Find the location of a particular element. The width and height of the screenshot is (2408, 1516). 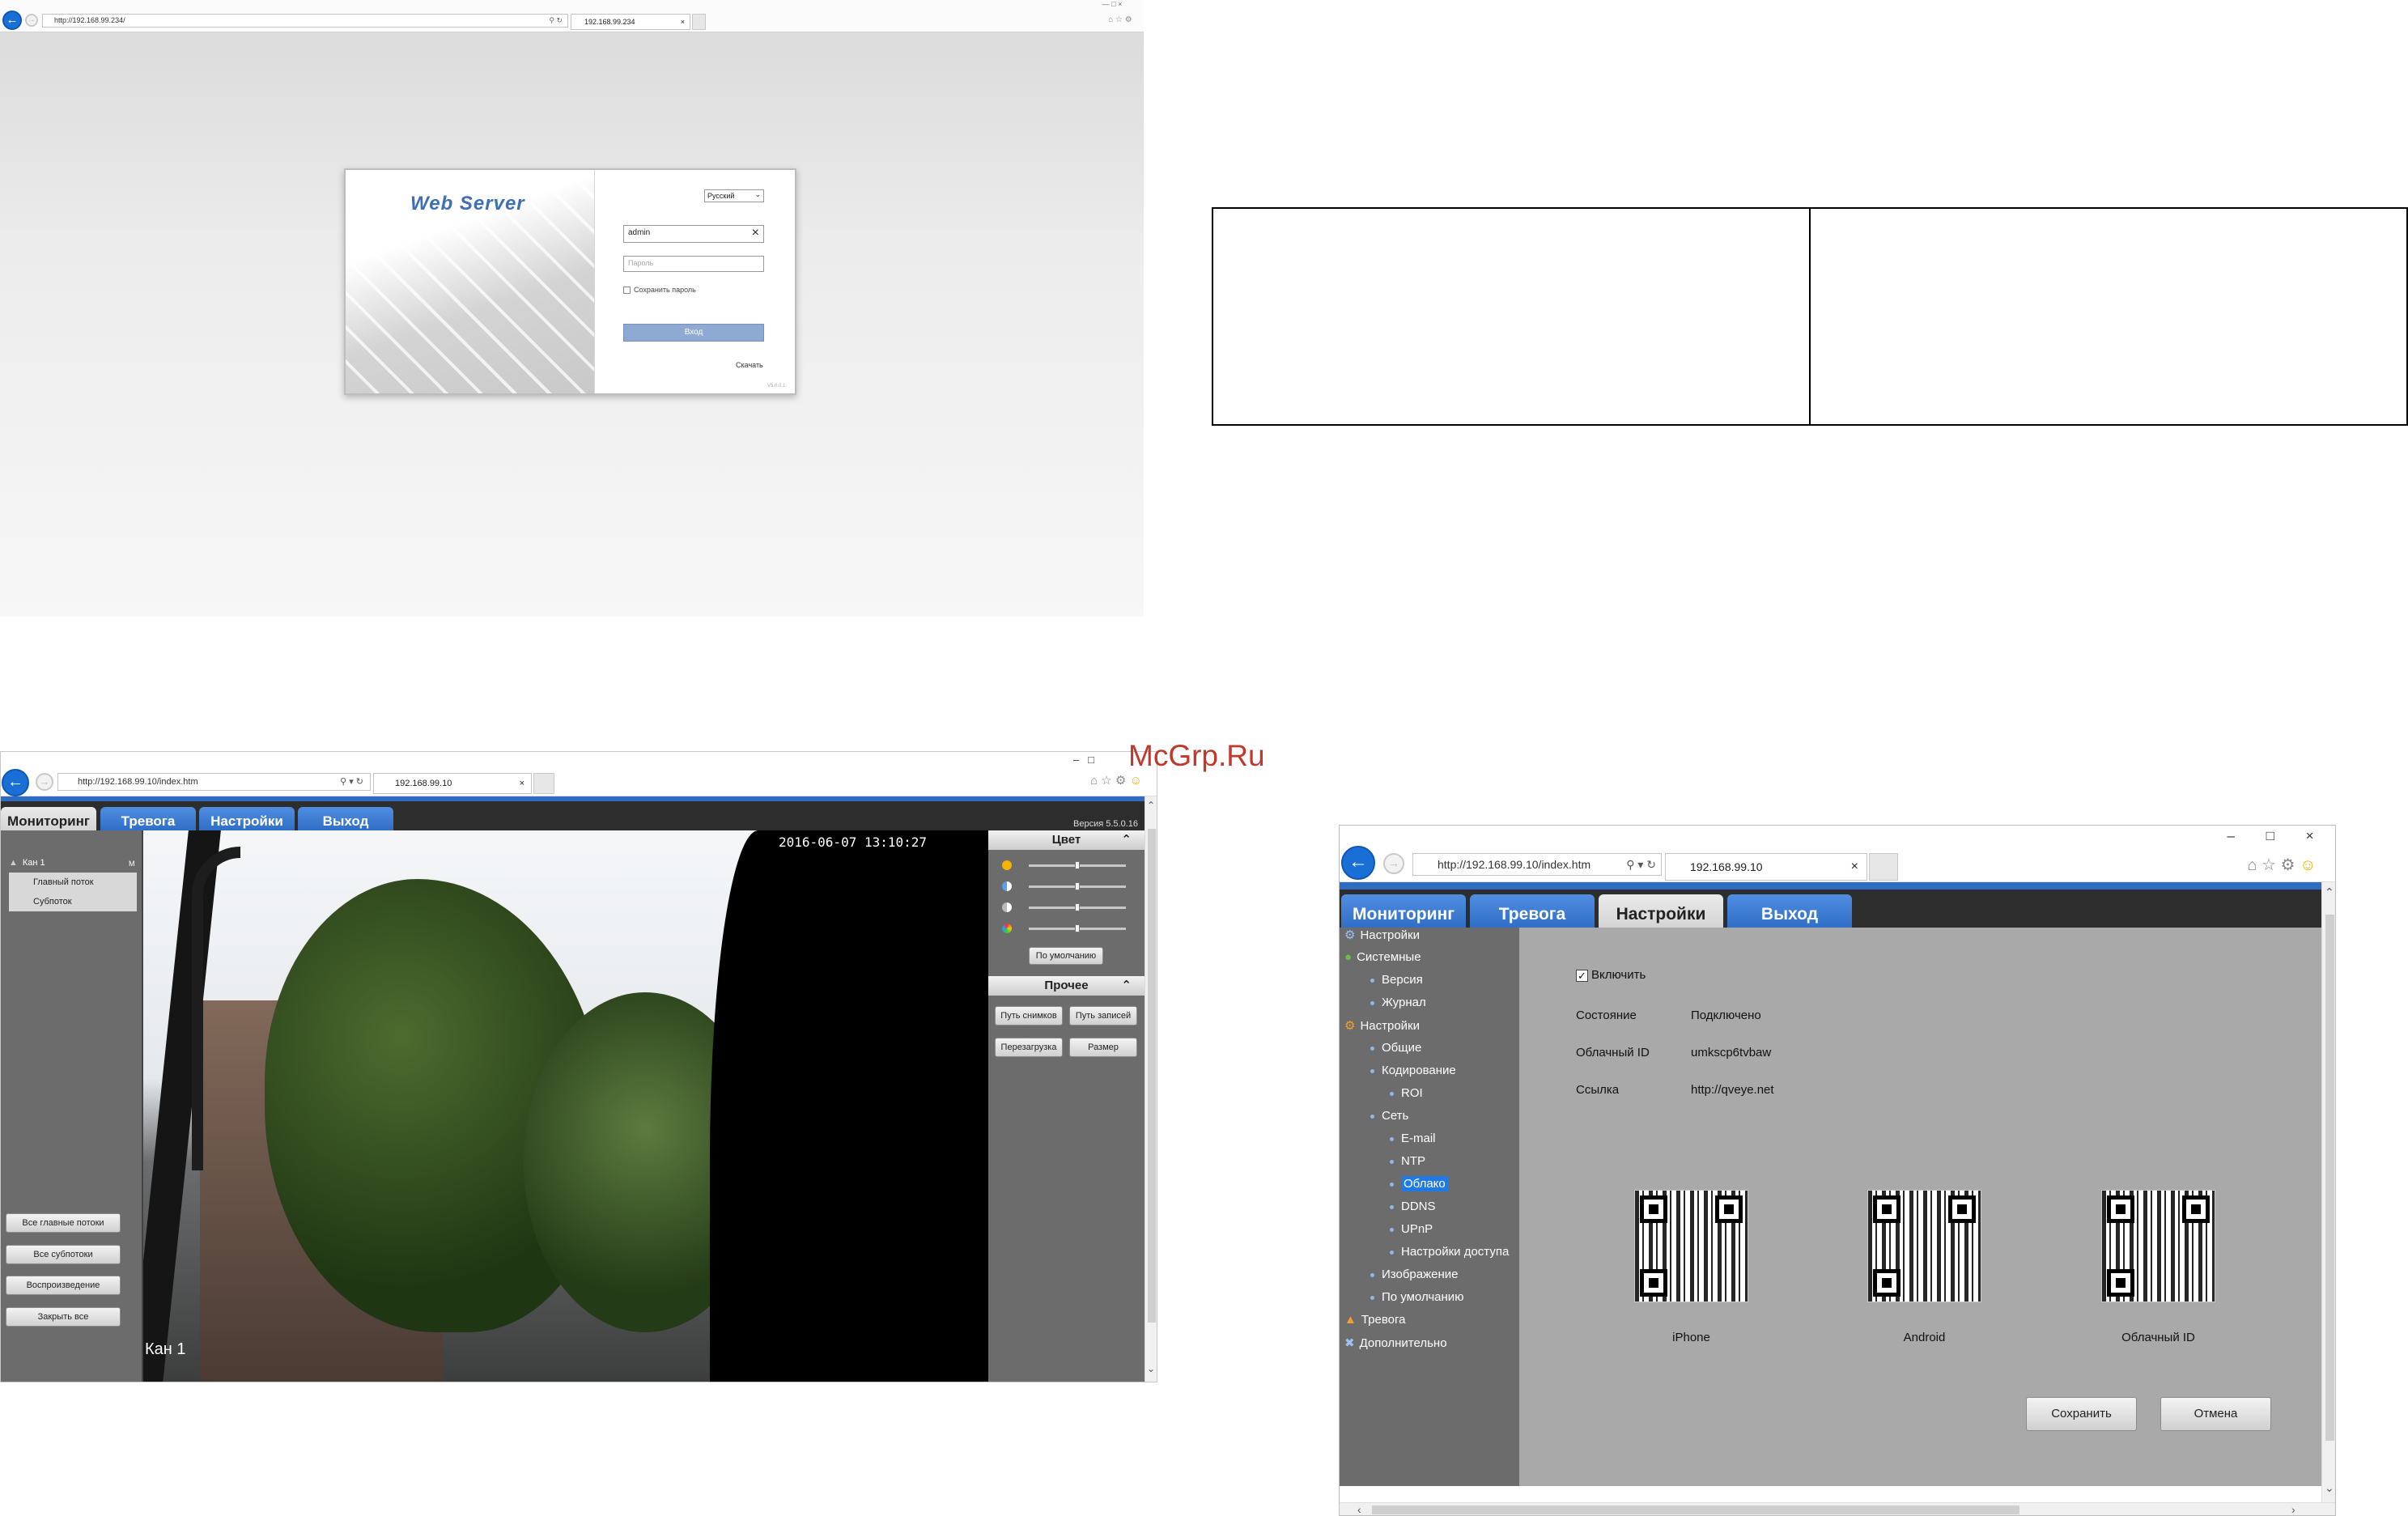

home-star-gear-icons: ⌂ ☆ ⚙ is located at coordinates (1120, 19).